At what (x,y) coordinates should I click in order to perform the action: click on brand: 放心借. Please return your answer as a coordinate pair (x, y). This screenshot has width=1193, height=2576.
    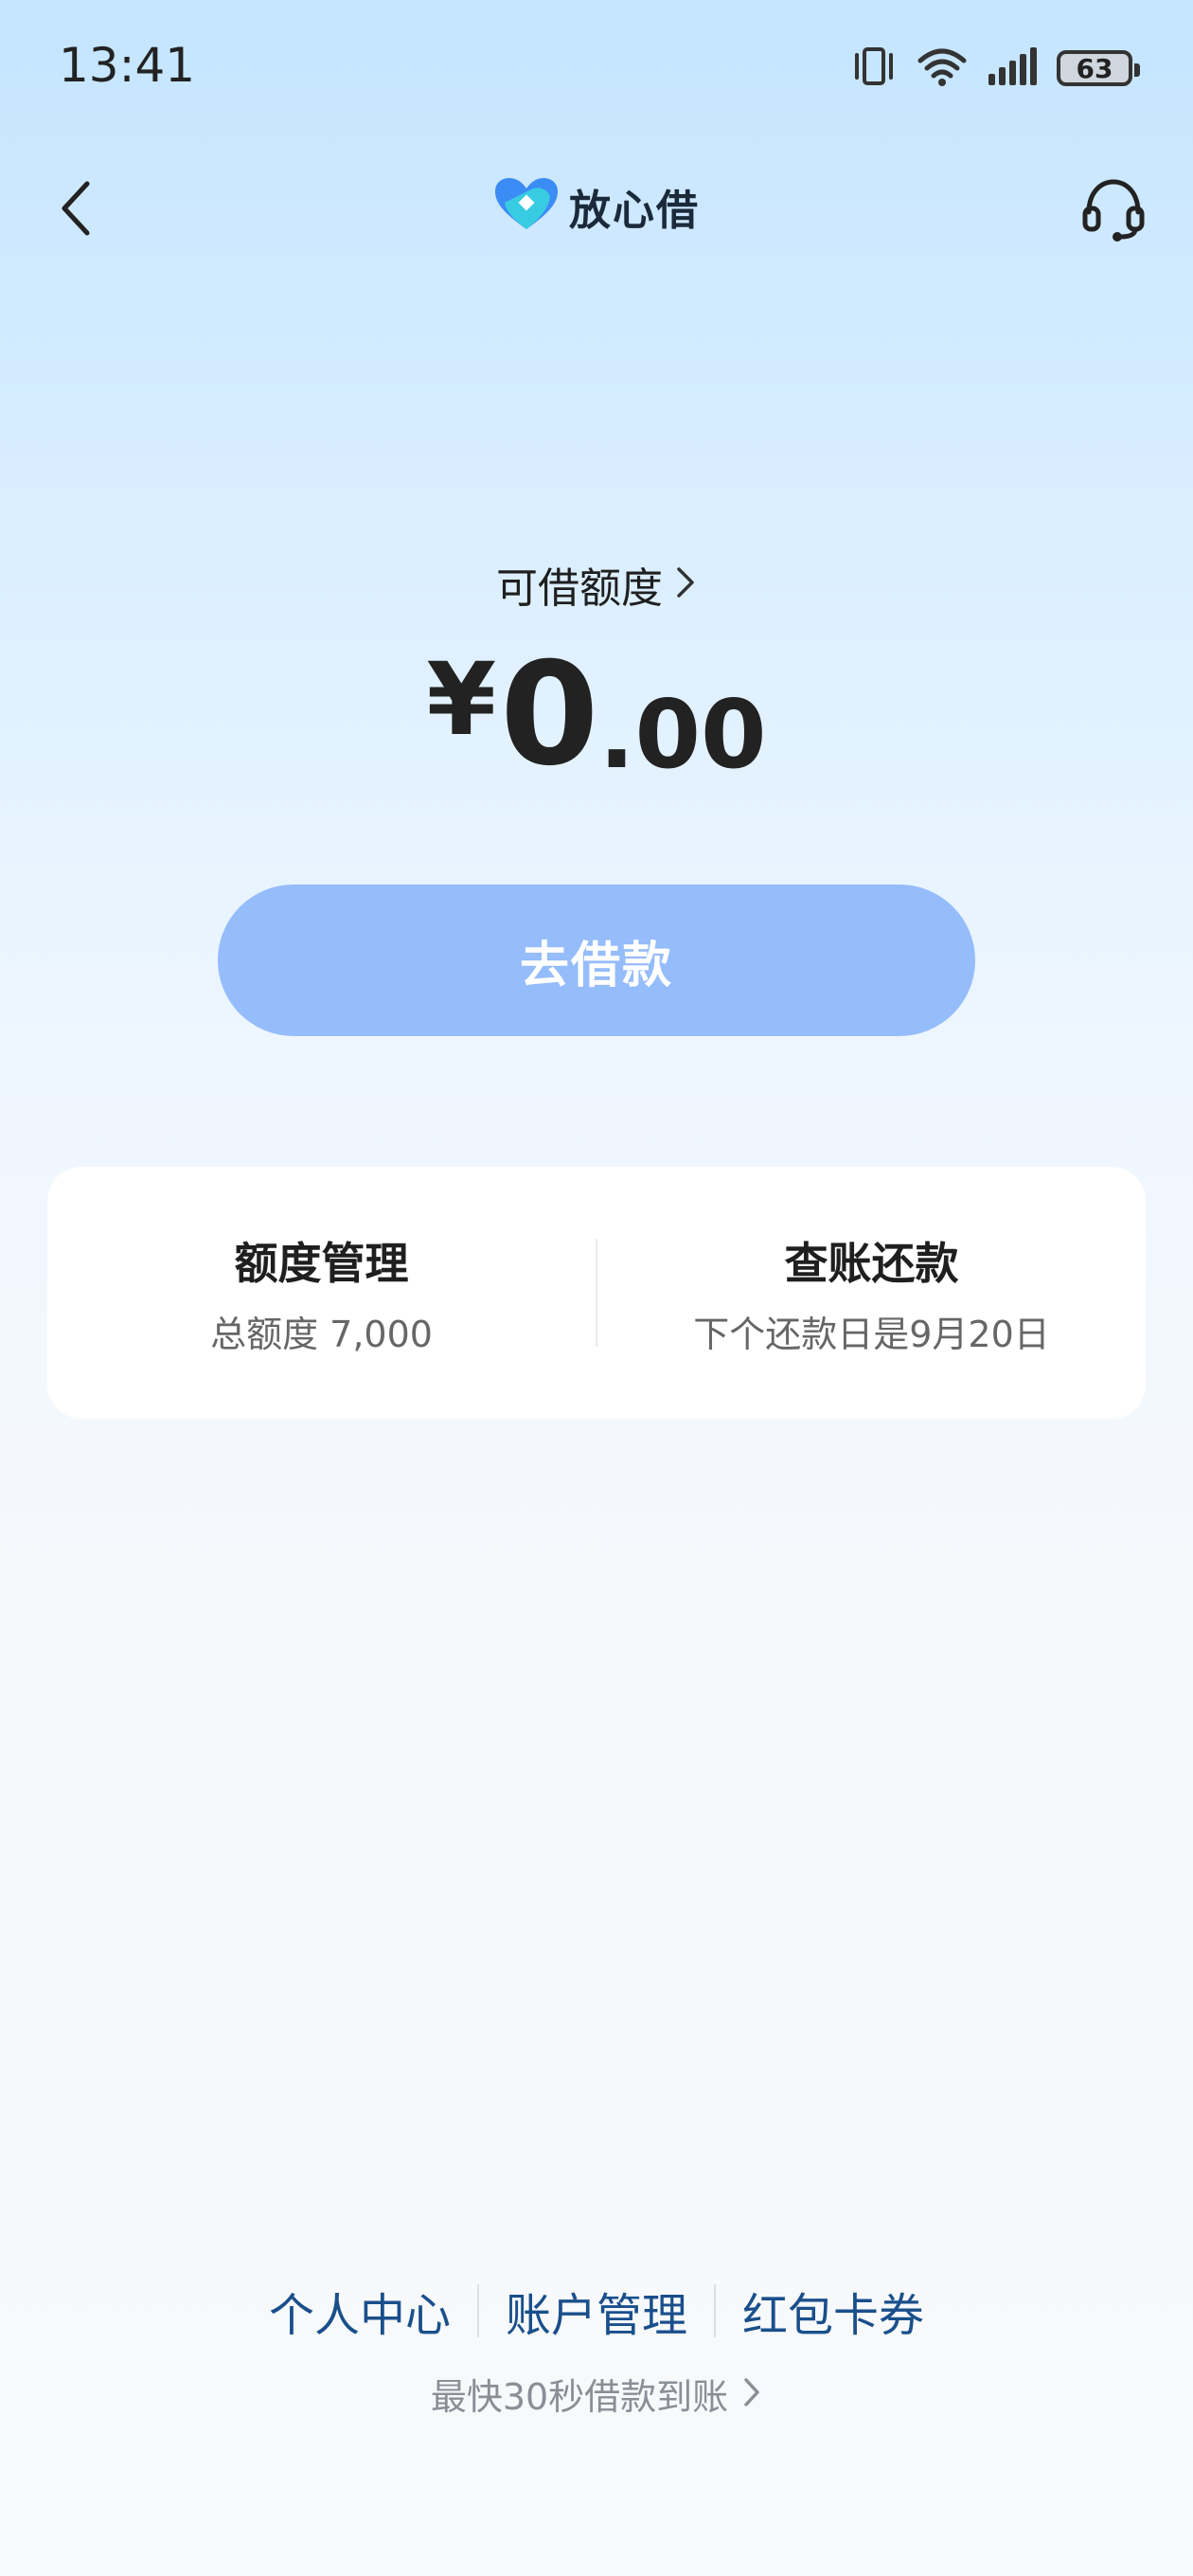
    Looking at the image, I should click on (596, 206).